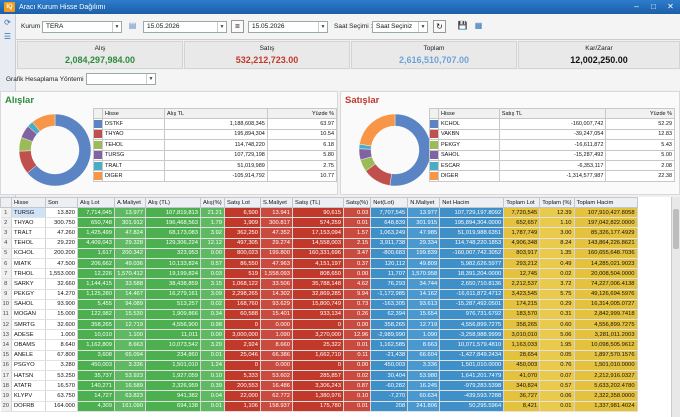  What do you see at coordinates (288, 27) in the screenshot?
I see `end-date-picker: 15.05.2026 ▼` at bounding box center [288, 27].